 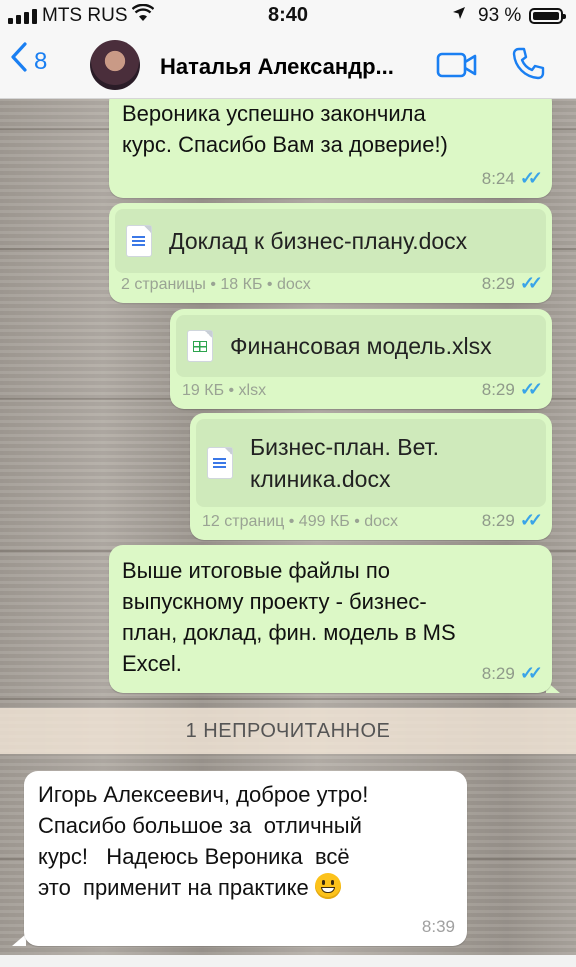 I want to click on message-time: 8:24, so click(x=498, y=178).